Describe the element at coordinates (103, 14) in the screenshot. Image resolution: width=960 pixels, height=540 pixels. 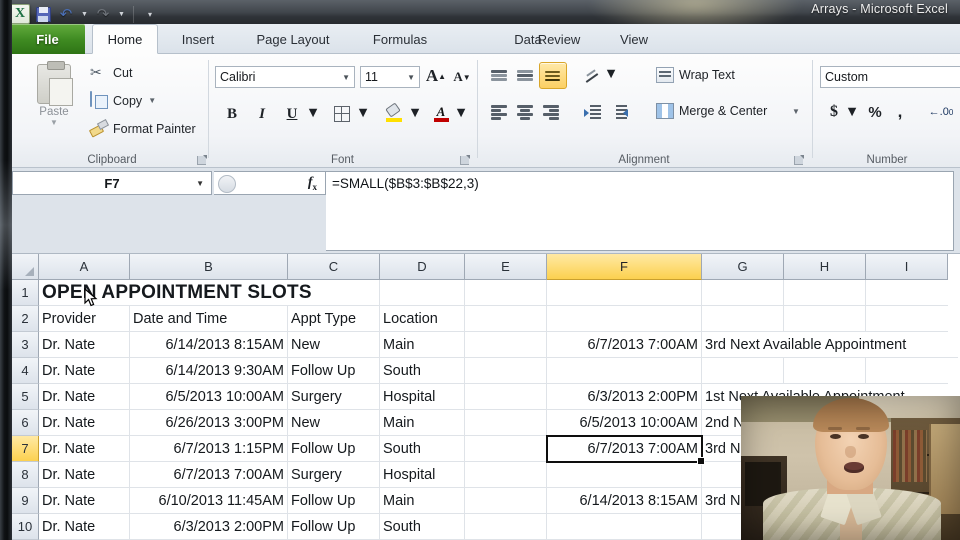
I see `redo-icon: ↷` at that location.